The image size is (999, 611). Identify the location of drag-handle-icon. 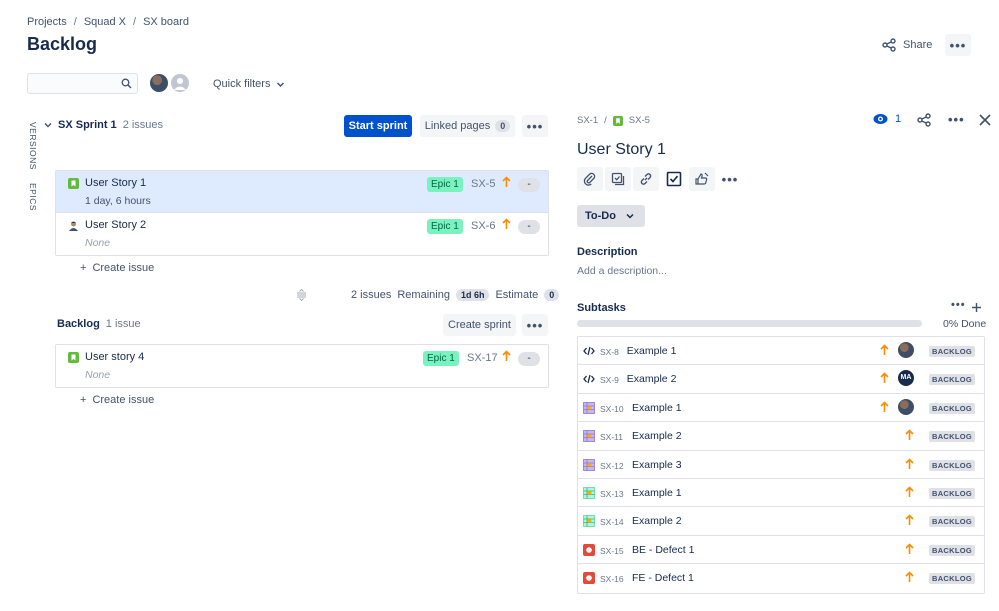
(301, 295).